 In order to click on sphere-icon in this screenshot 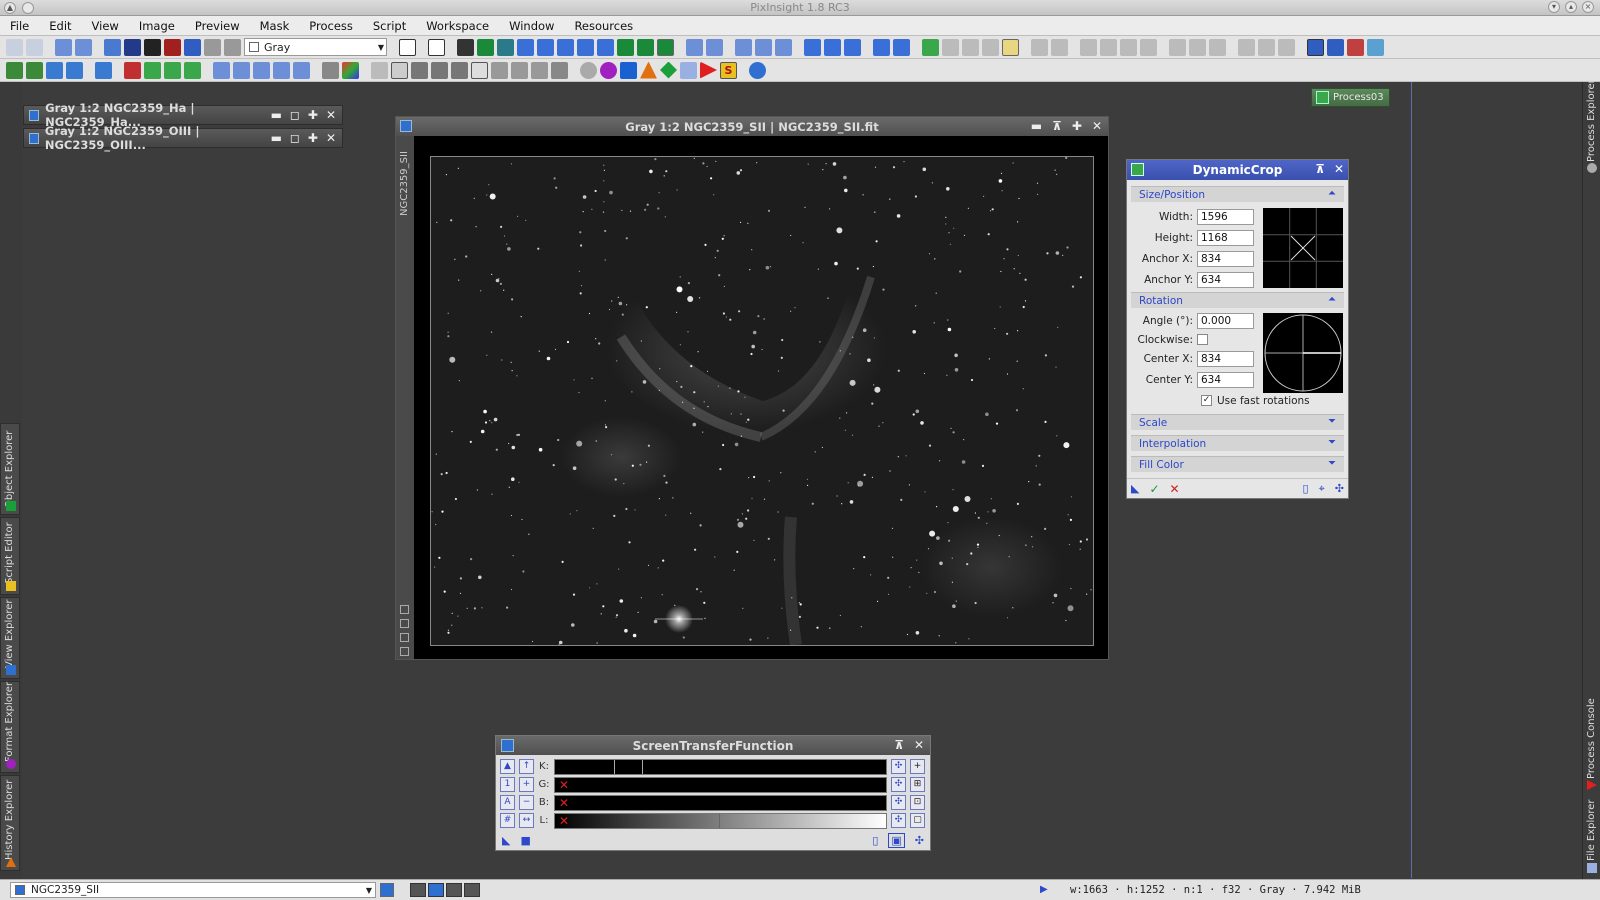, I will do `click(608, 70)`.